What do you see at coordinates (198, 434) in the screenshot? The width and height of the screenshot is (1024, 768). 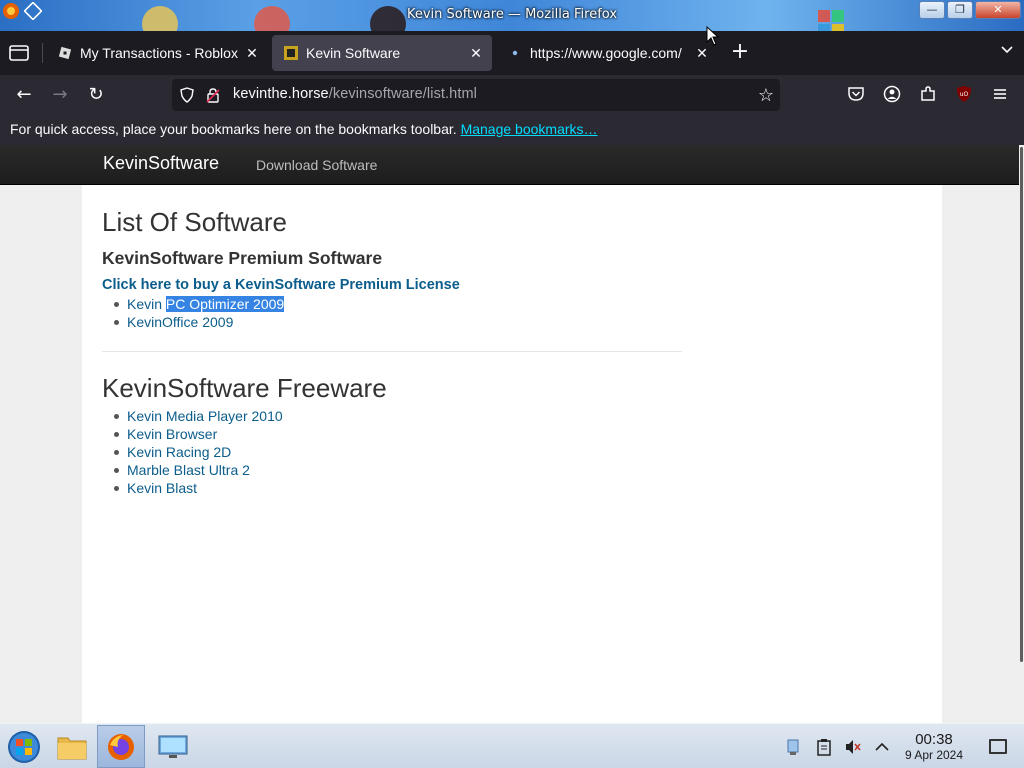 I see `freeware-item: Kevin Browser` at bounding box center [198, 434].